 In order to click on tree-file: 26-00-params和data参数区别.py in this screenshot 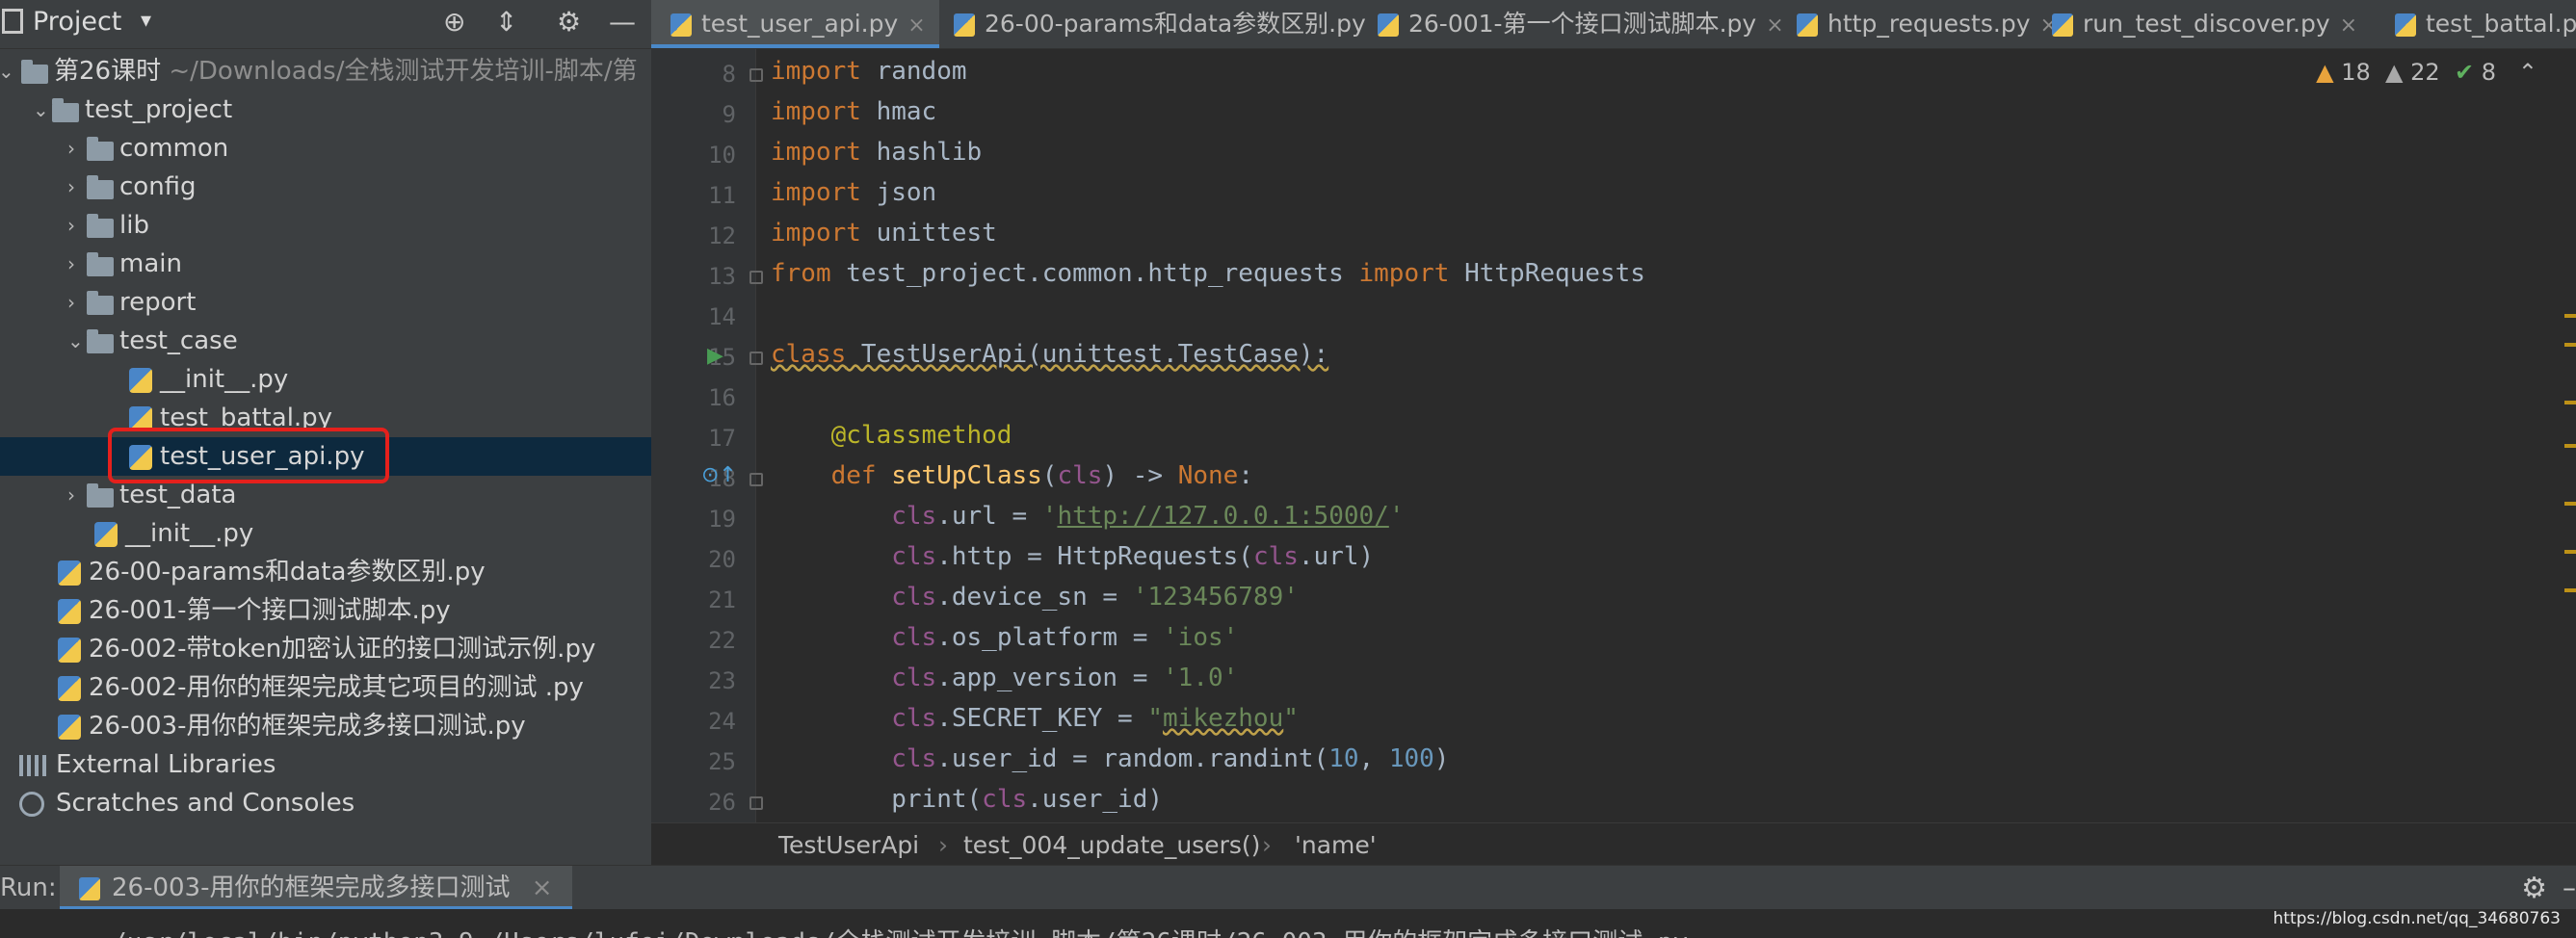, I will do `click(325, 572)`.